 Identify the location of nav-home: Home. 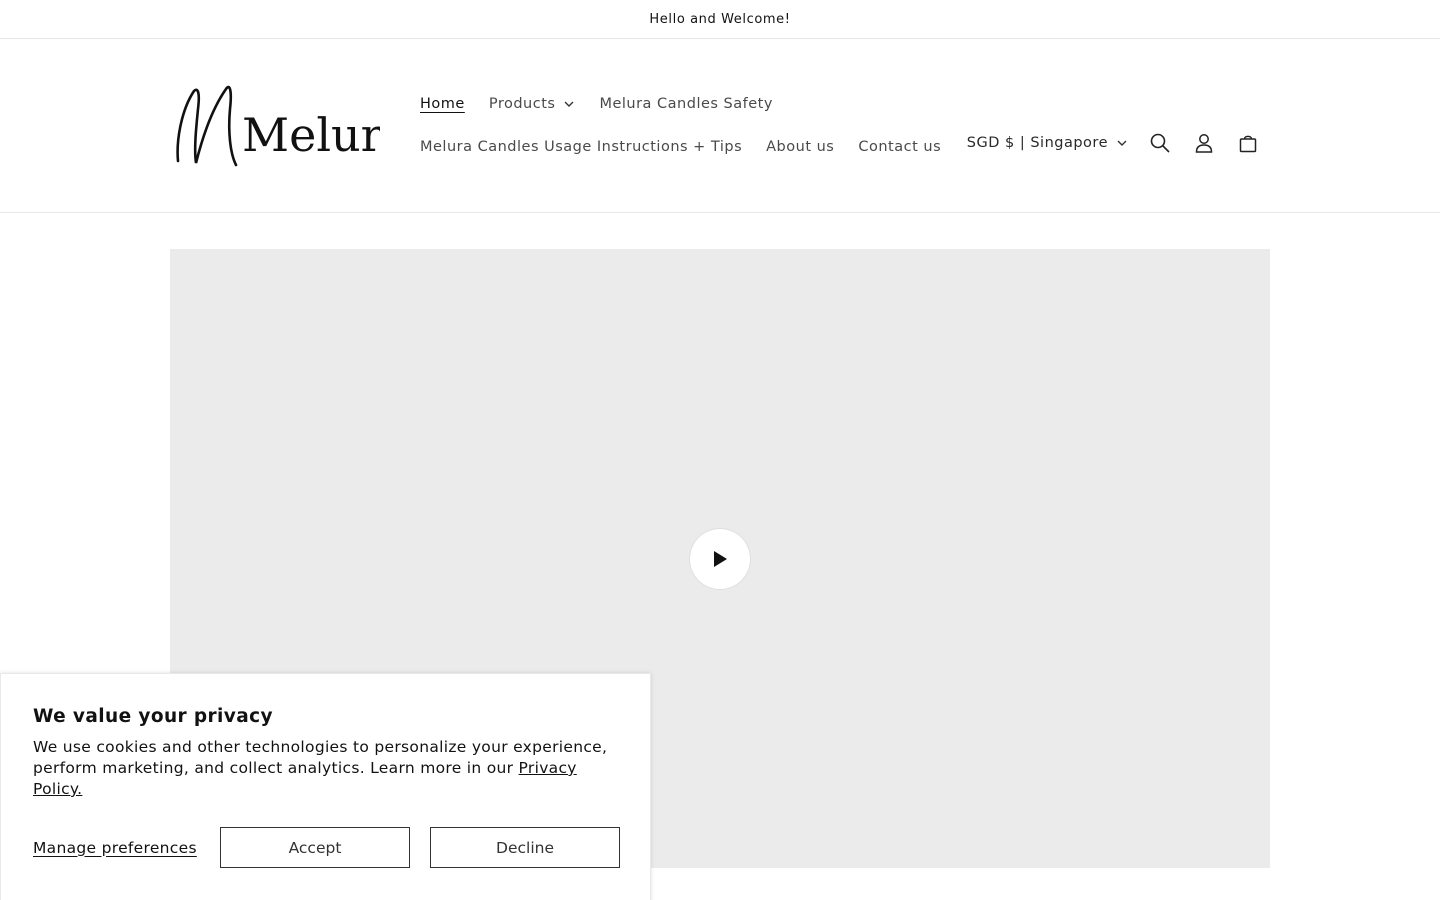
(442, 104).